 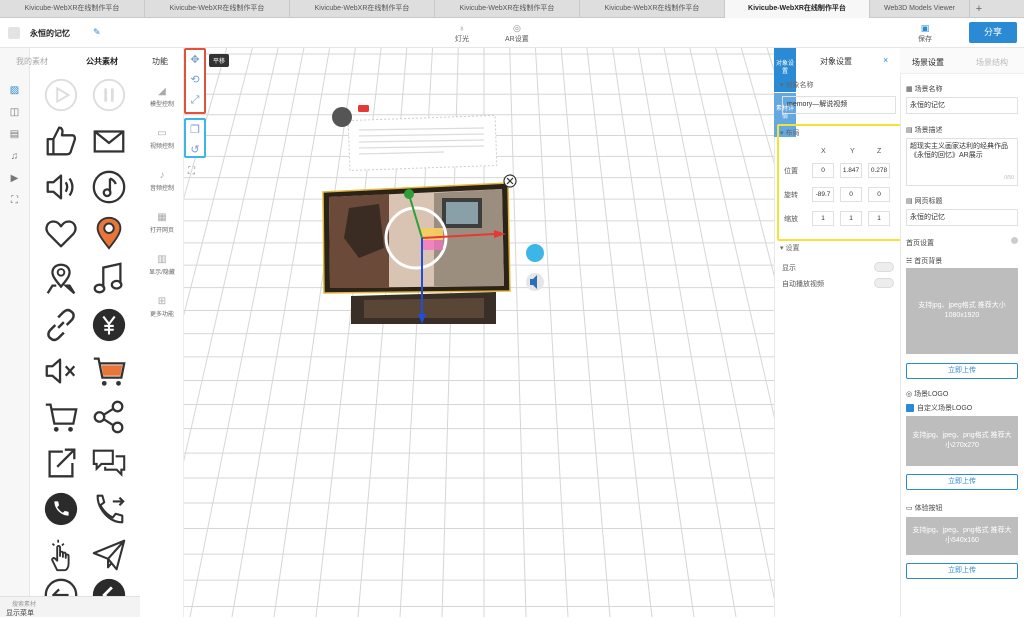 I want to click on show-toggle, so click(x=884, y=267).